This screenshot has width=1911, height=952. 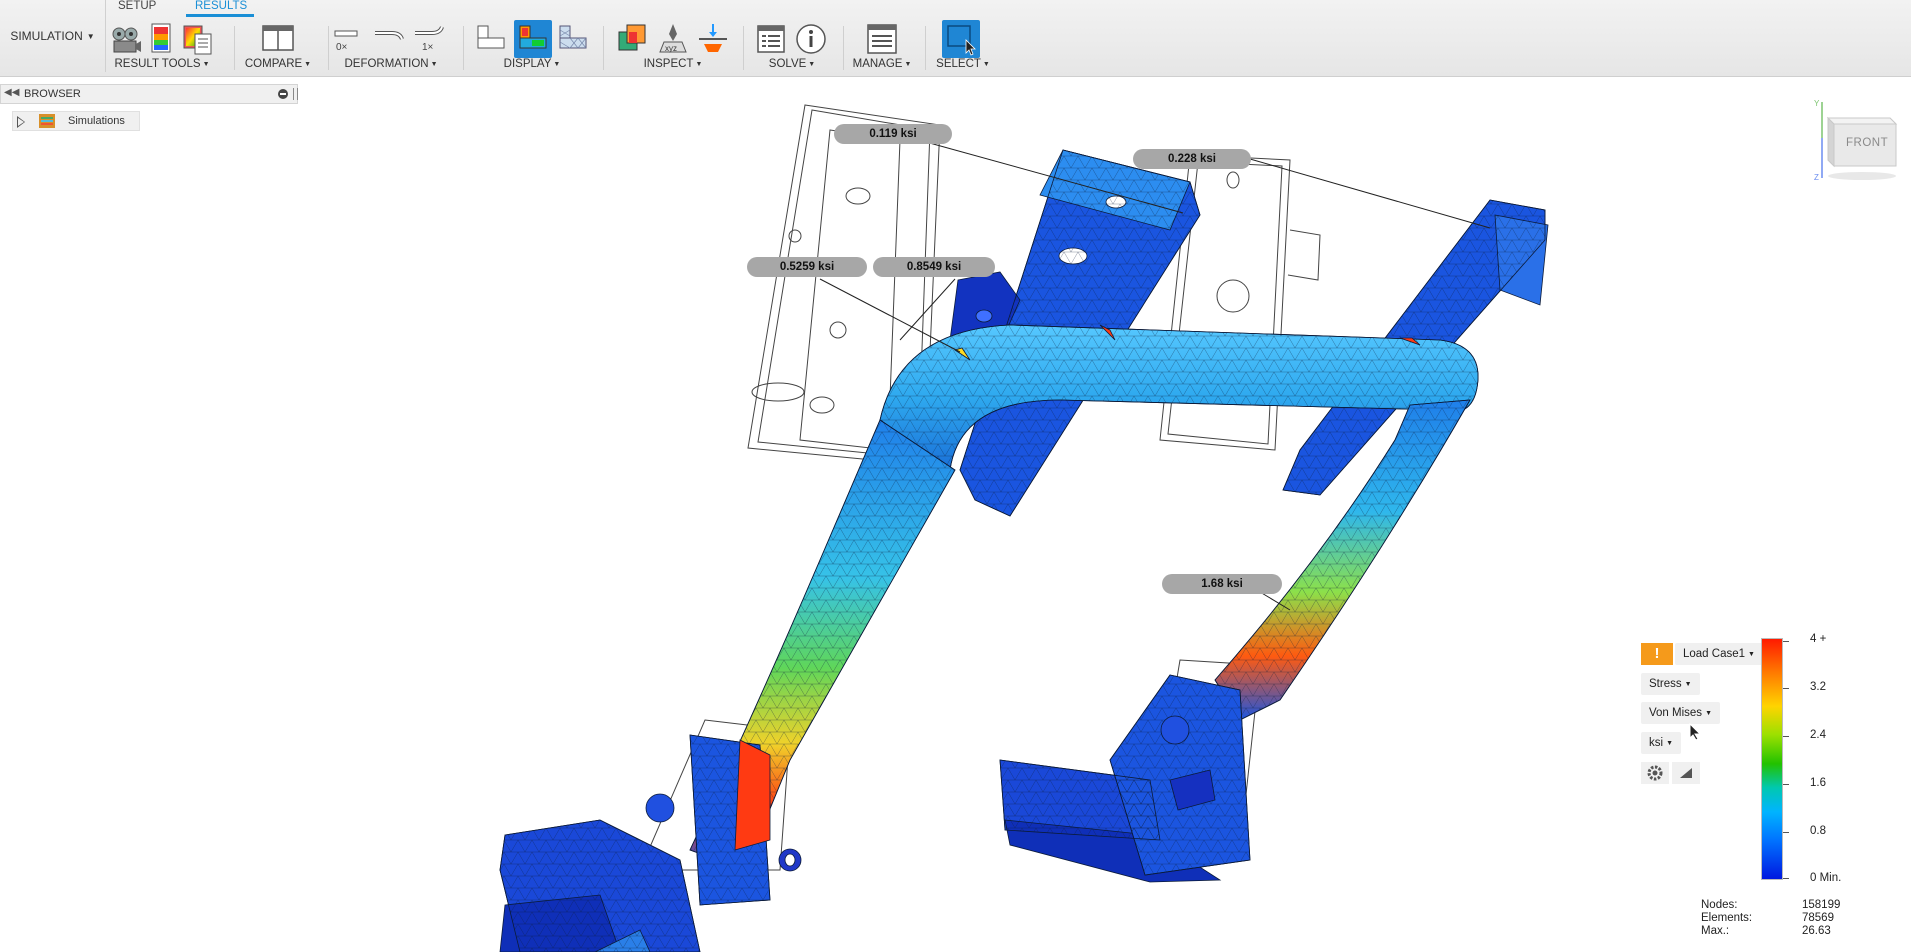 I want to click on deformation-group: 0× 1× DEFORMATION ▼, so click(x=391, y=47).